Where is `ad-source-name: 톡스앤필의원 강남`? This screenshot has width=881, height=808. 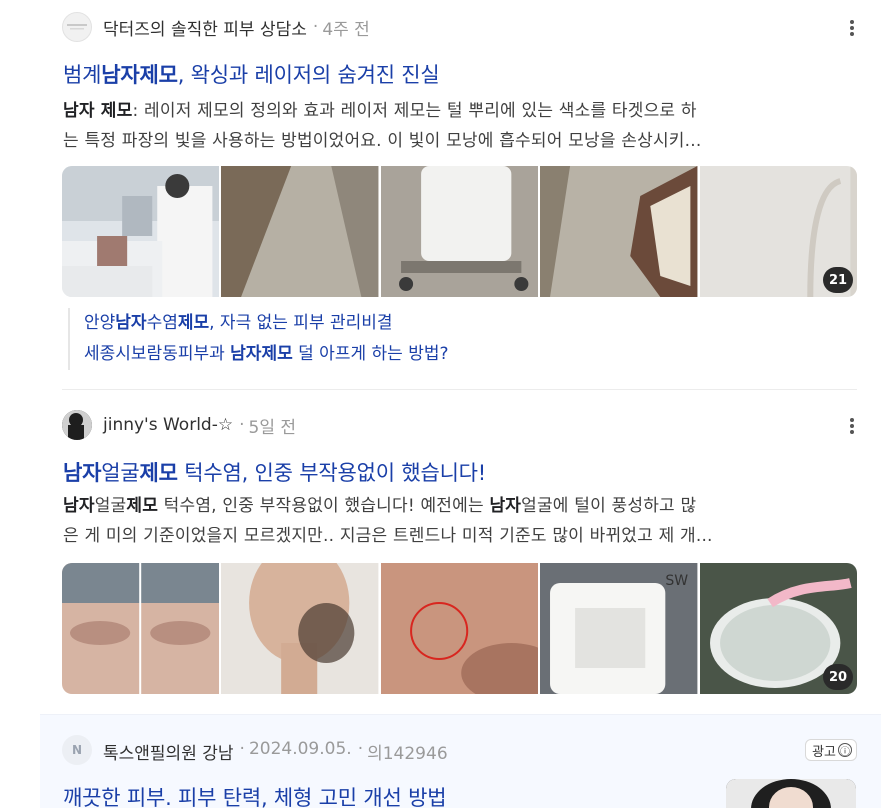 ad-source-name: 톡스앤필의원 강남 is located at coordinates (168, 751).